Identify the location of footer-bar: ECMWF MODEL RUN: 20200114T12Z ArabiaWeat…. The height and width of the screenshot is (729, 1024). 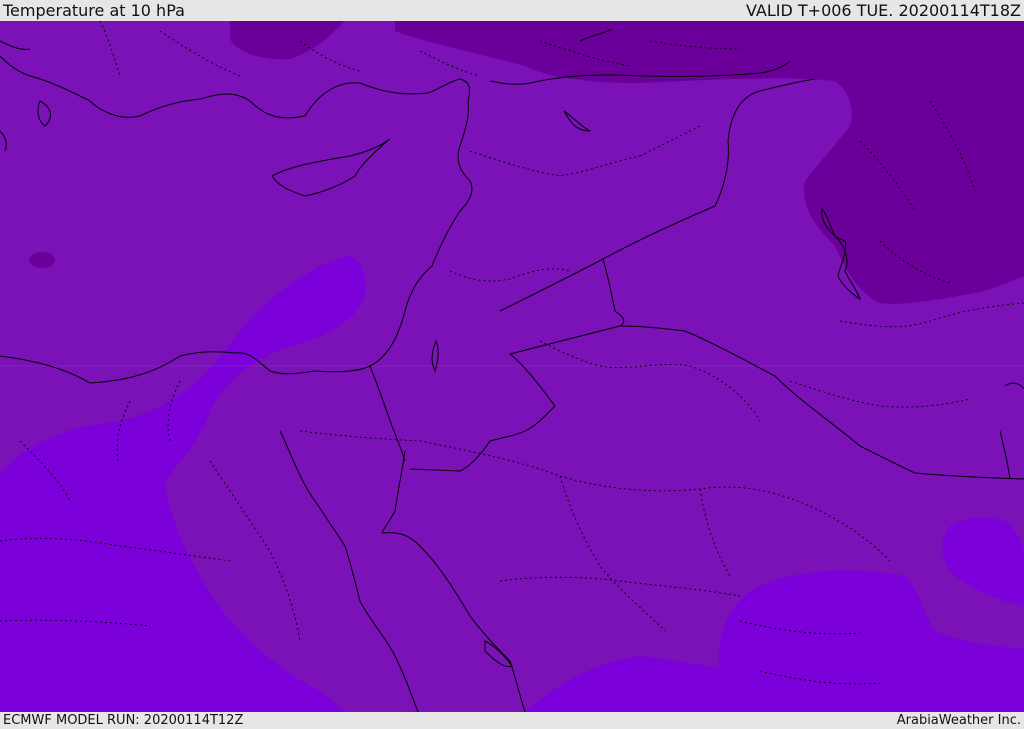
(512, 720).